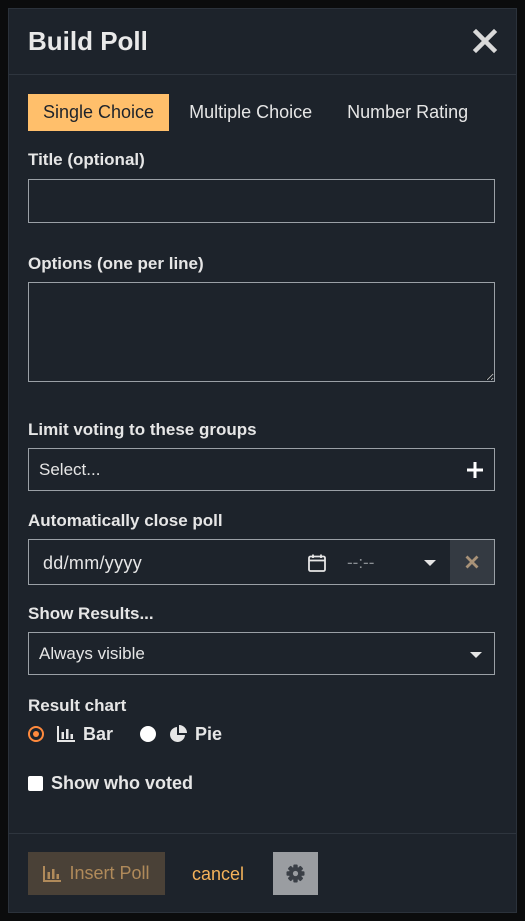 The height and width of the screenshot is (921, 525). What do you see at coordinates (430, 563) in the screenshot?
I see `time-dropdown-icon` at bounding box center [430, 563].